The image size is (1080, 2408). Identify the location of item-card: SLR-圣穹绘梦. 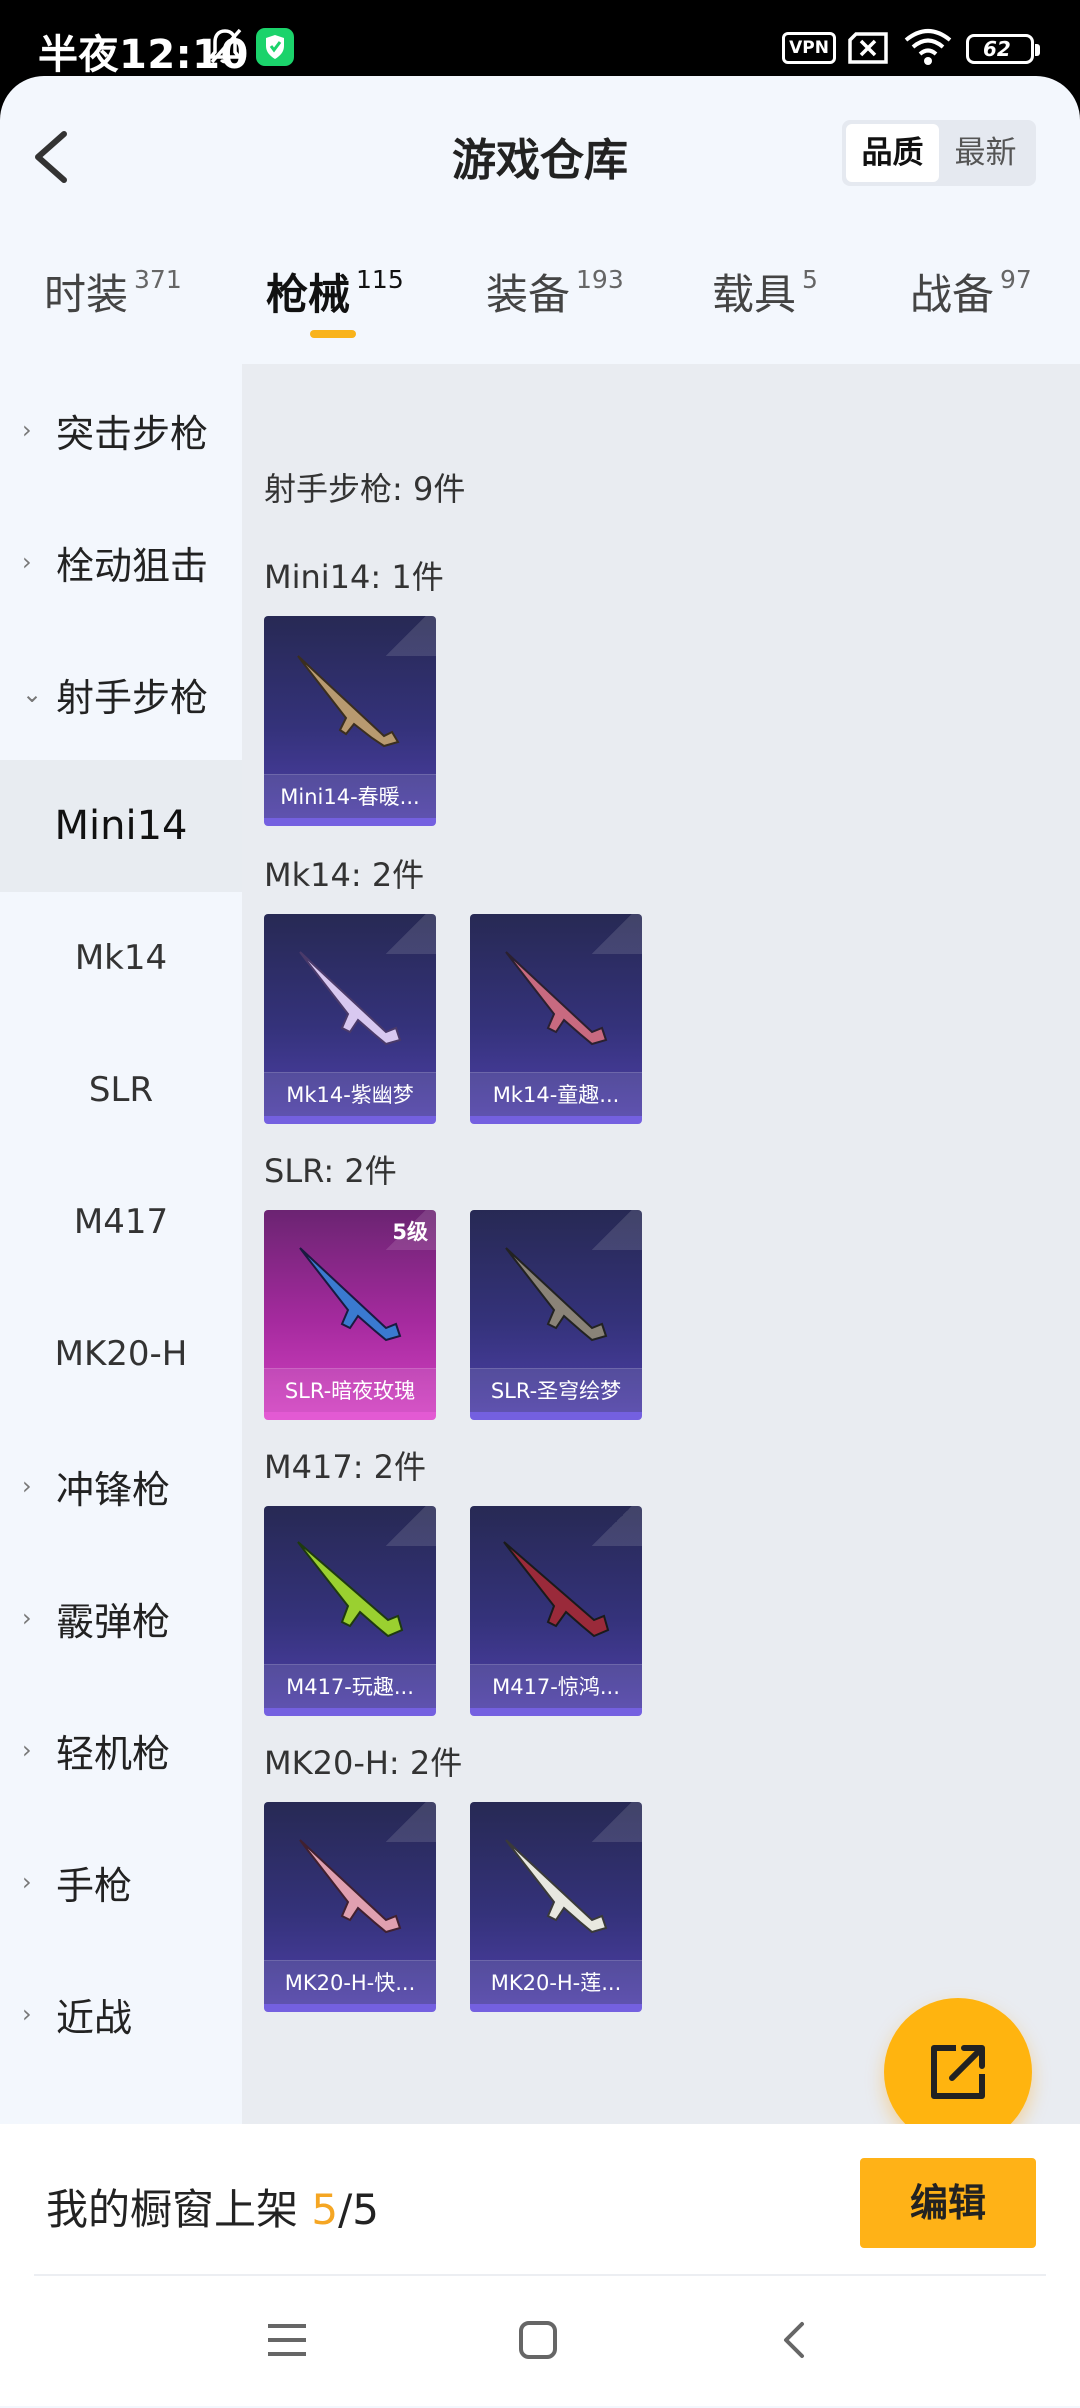
(556, 1315).